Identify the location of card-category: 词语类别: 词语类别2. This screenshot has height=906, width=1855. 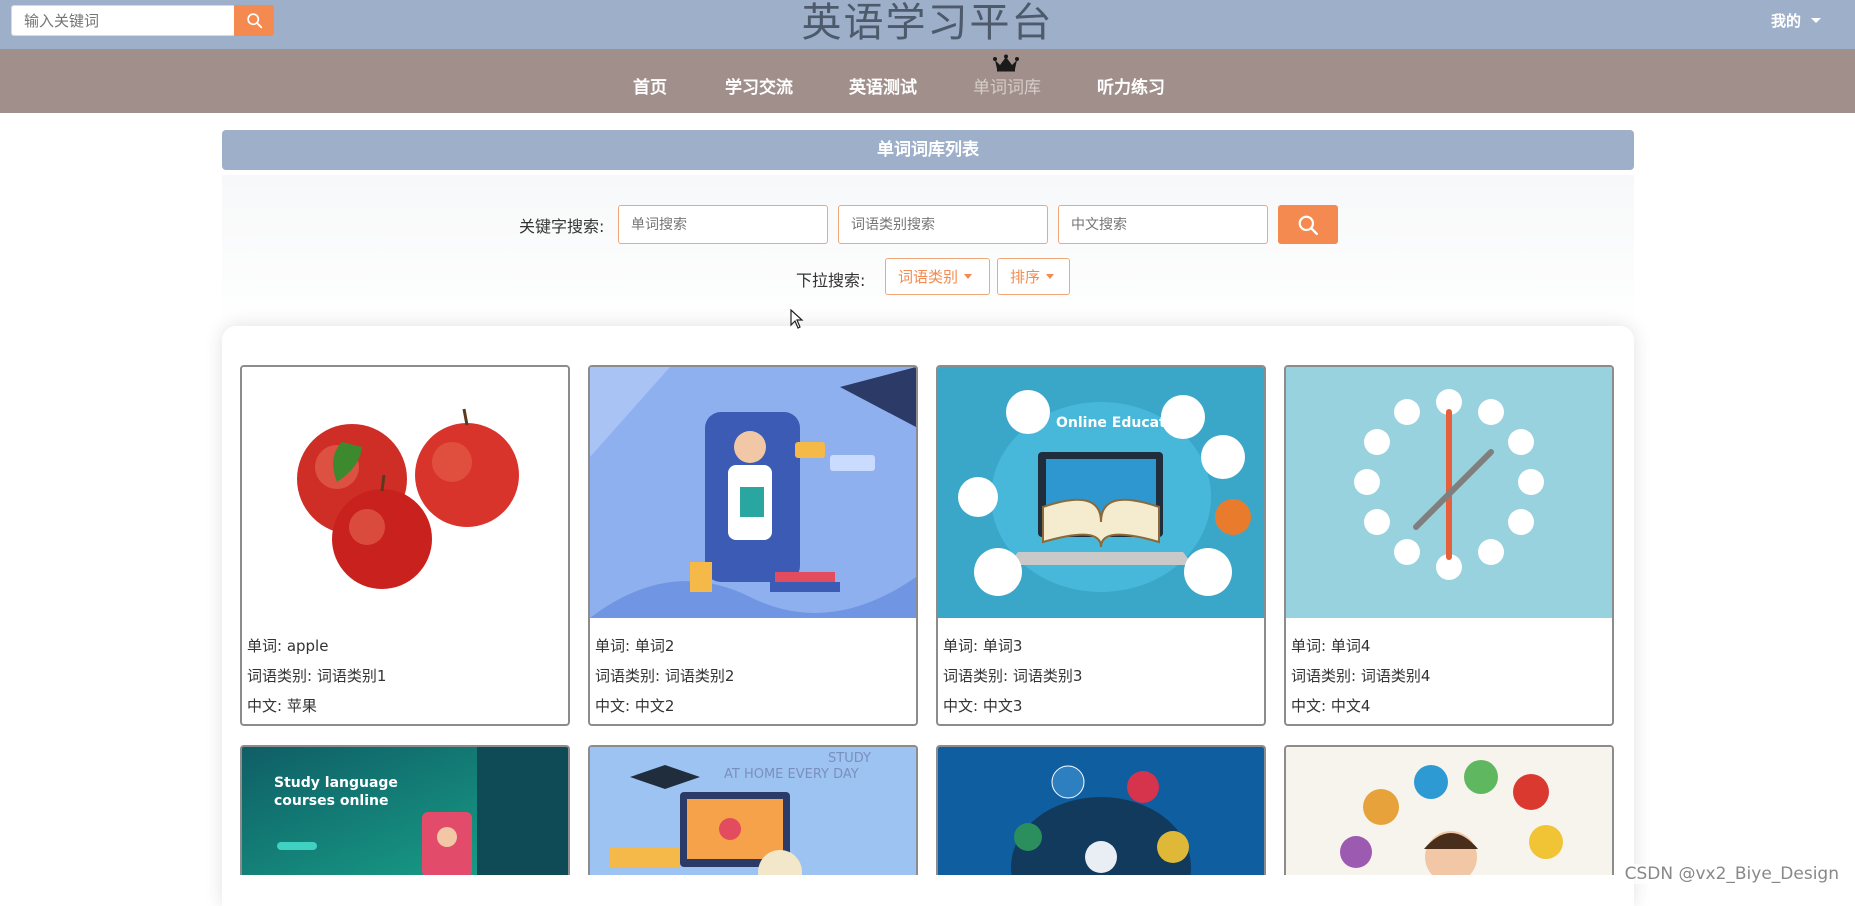
(665, 676).